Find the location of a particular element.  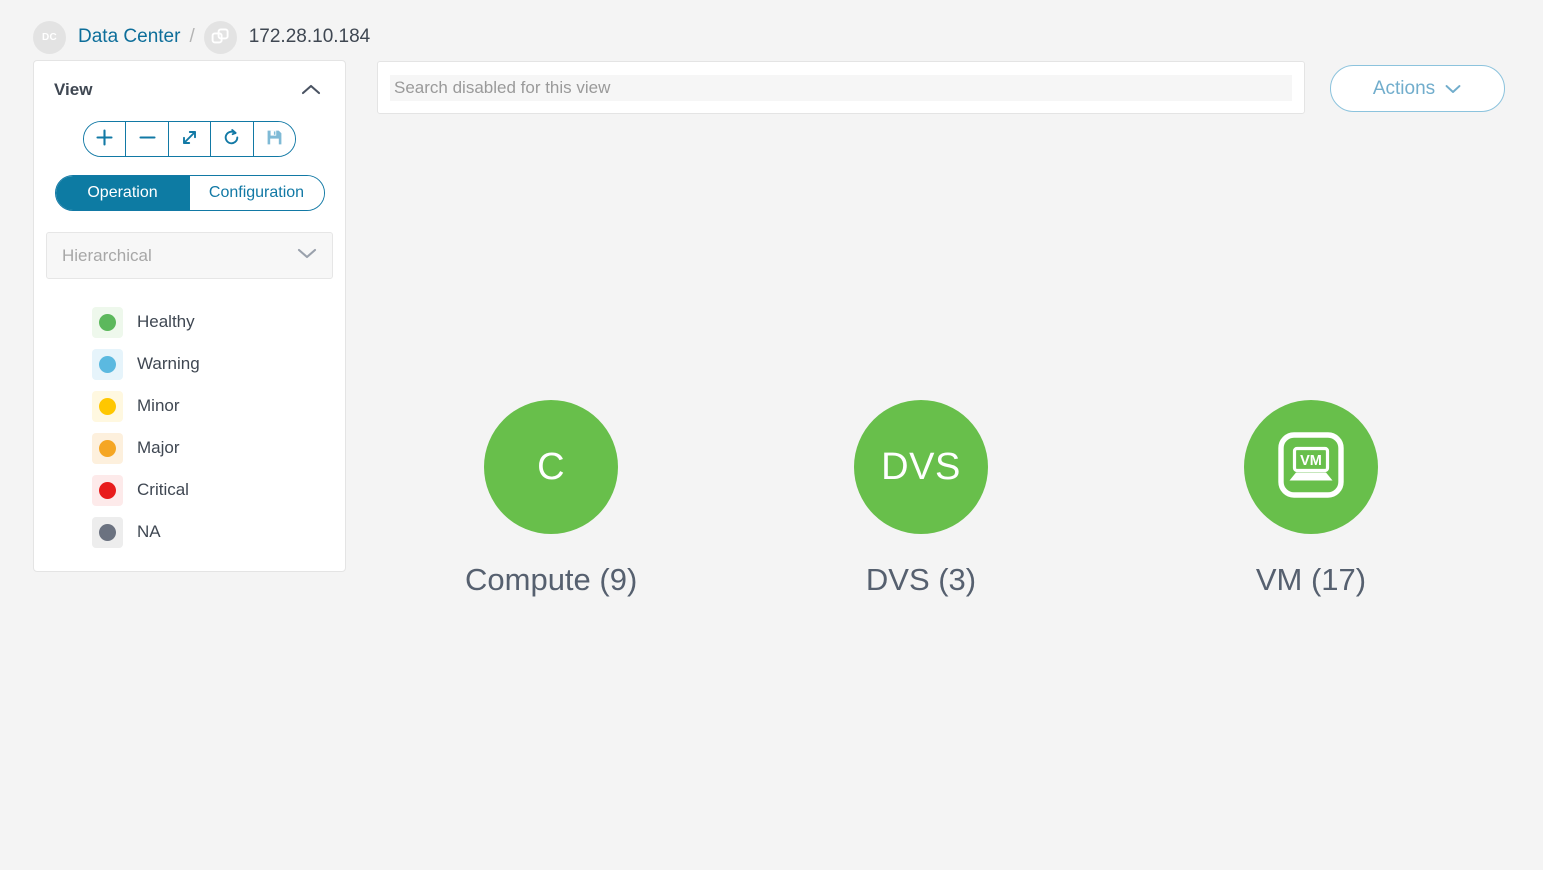

node-circle-vm: VM is located at coordinates (1311, 467).